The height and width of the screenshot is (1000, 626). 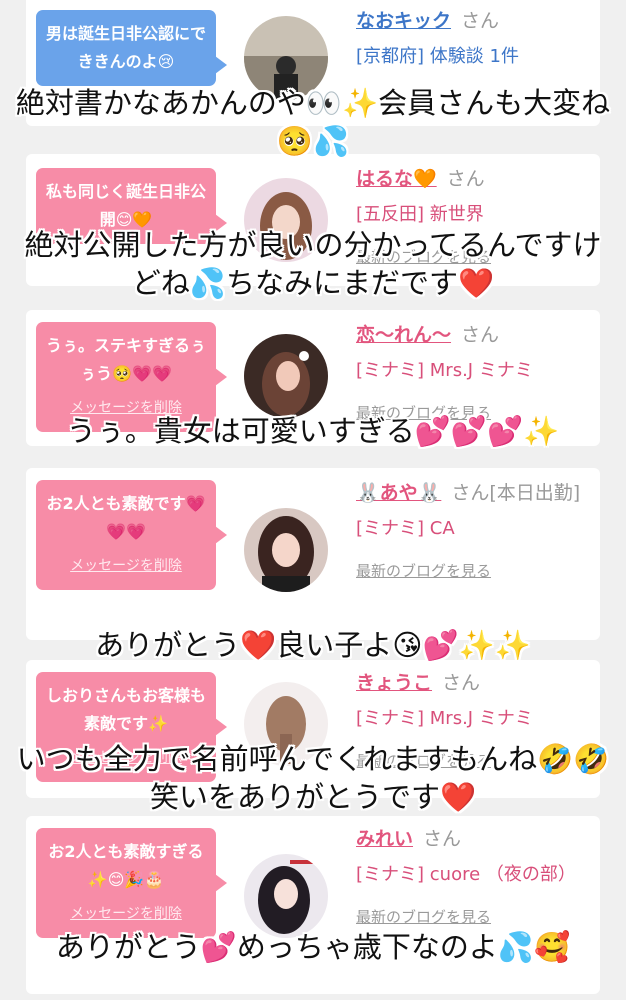 What do you see at coordinates (126, 865) in the screenshot?
I see `message-text: お2人とも素敵すぎる✨😊🎉🎂` at bounding box center [126, 865].